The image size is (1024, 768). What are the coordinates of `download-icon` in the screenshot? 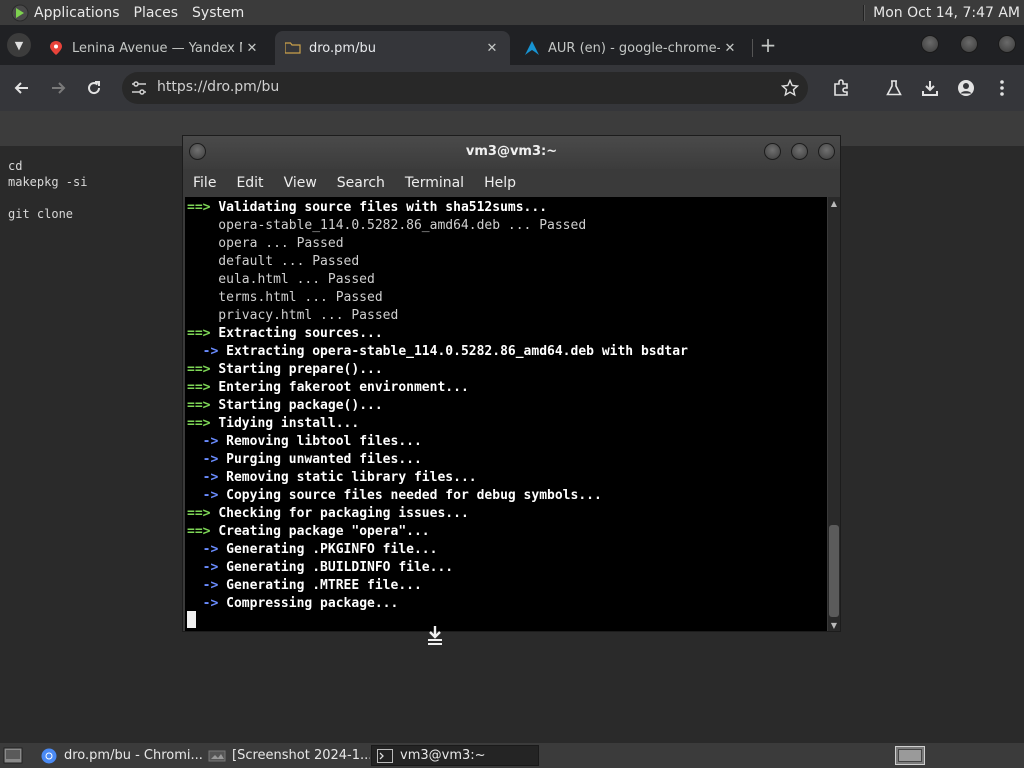 It's located at (930, 88).